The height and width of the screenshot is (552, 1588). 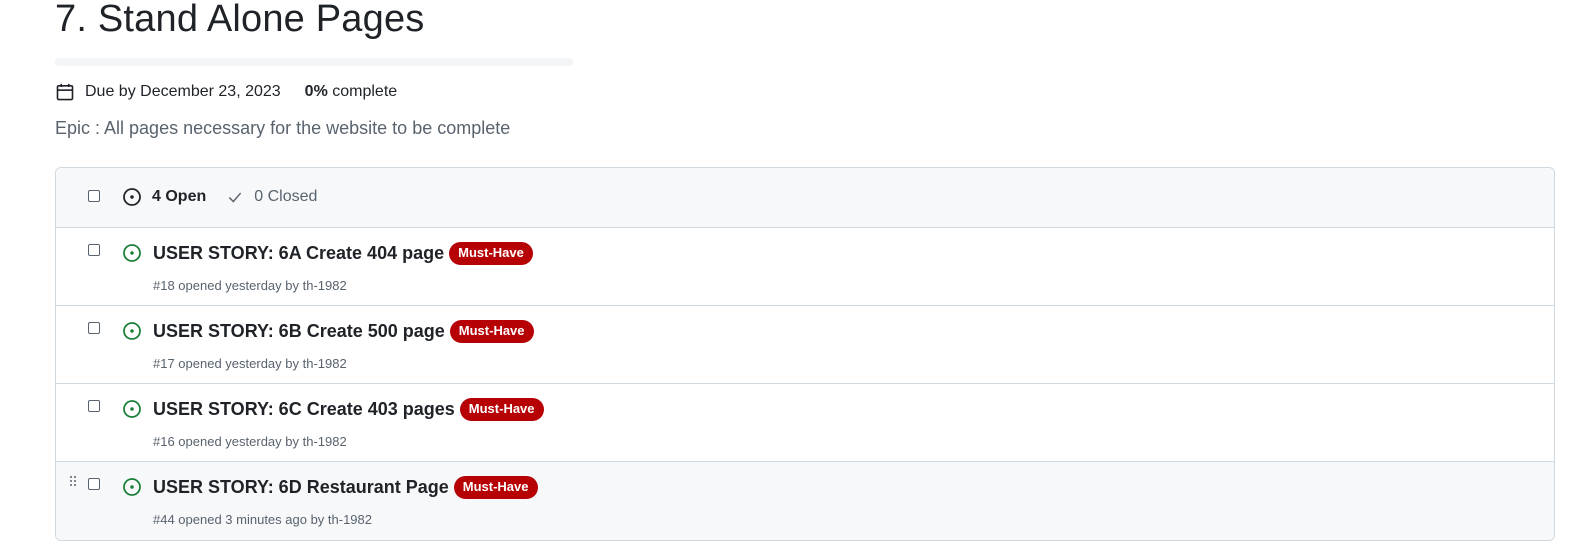 I want to click on issue-title-line: USER STORY: 6B Create 500 page Must-Have, so click(x=343, y=331).